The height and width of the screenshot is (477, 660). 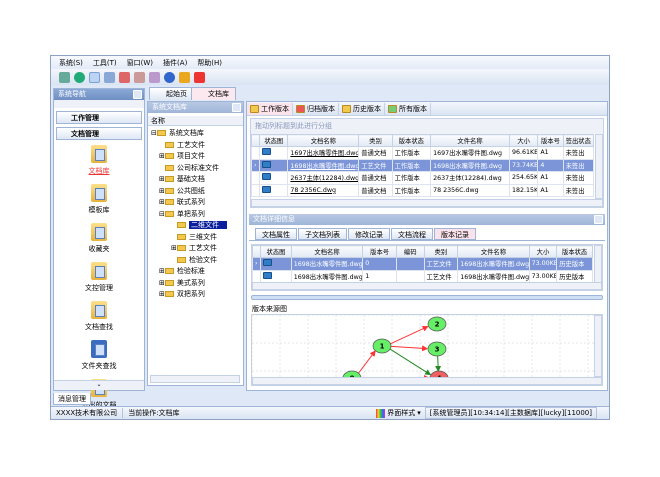 I want to click on table-cell: 工作版本, so click(x=411, y=165).